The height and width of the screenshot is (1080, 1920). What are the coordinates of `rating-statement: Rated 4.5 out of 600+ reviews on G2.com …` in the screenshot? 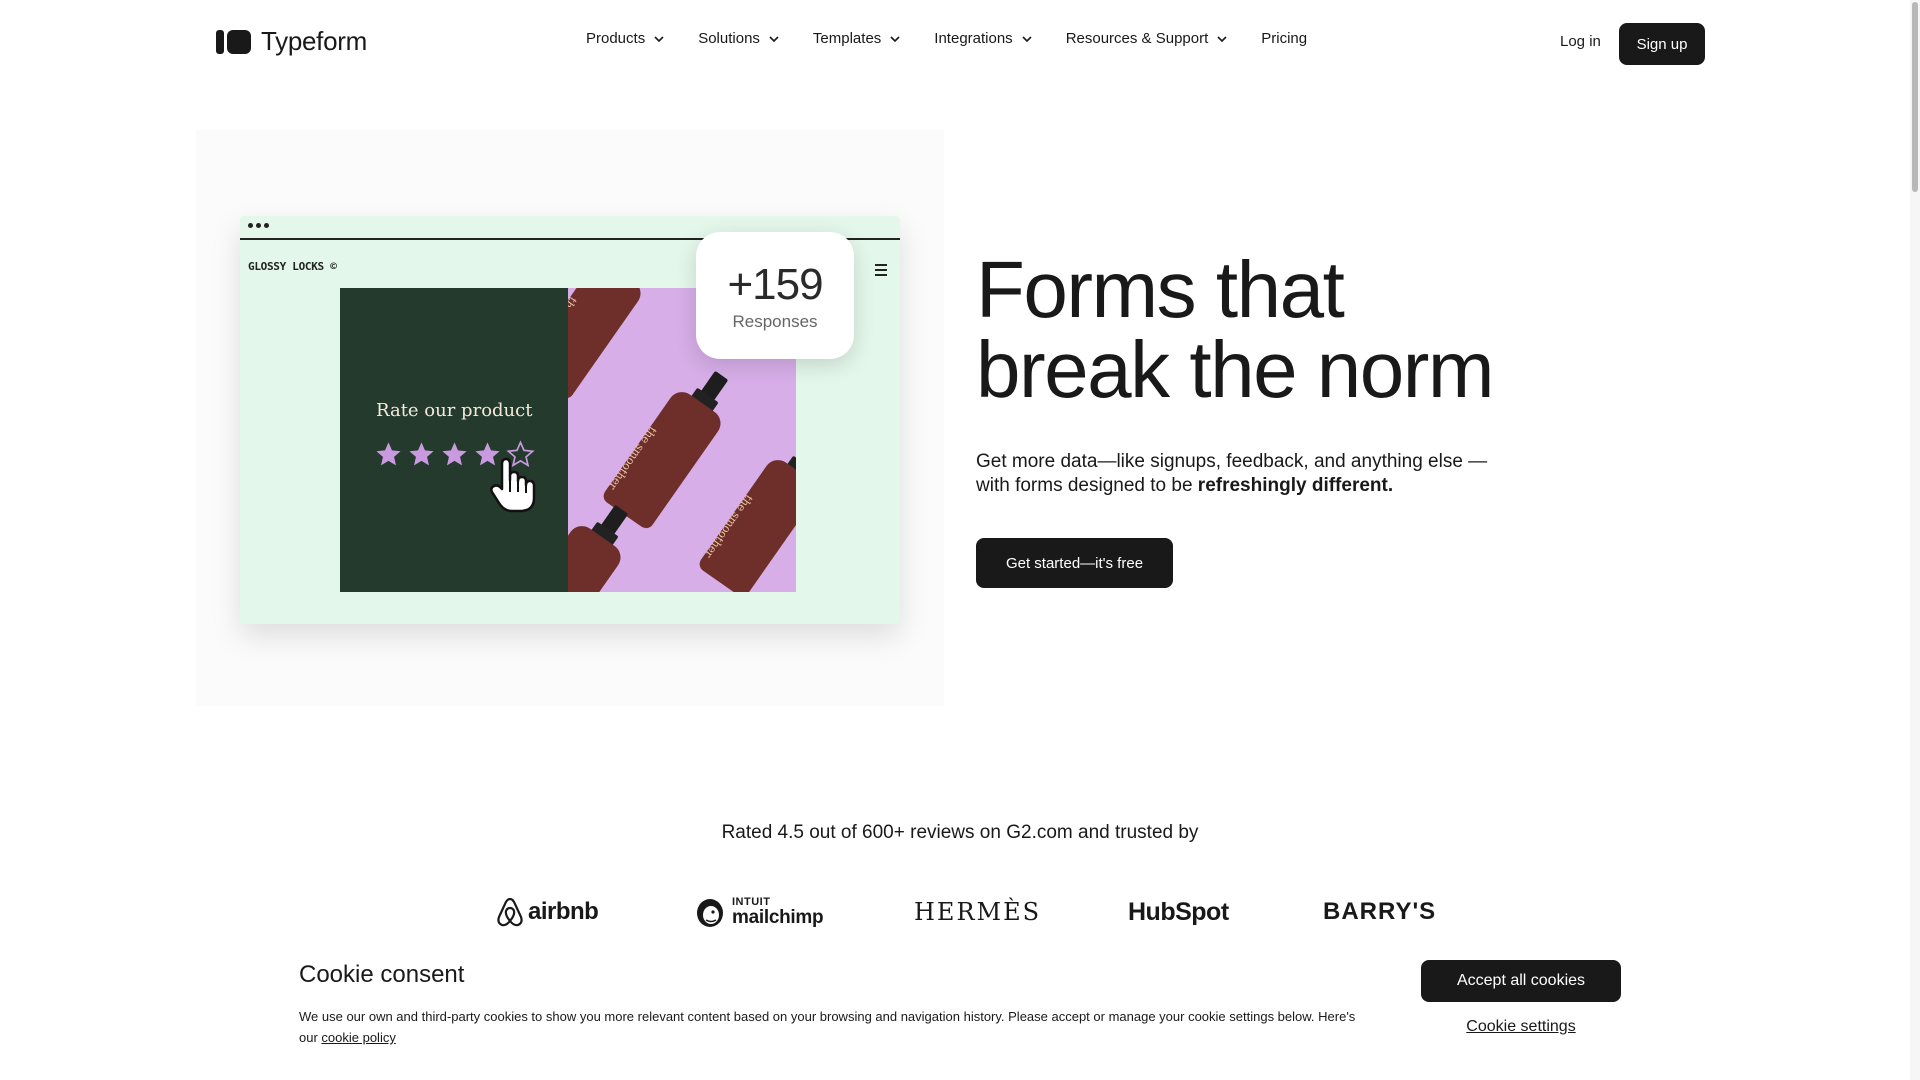 It's located at (960, 832).